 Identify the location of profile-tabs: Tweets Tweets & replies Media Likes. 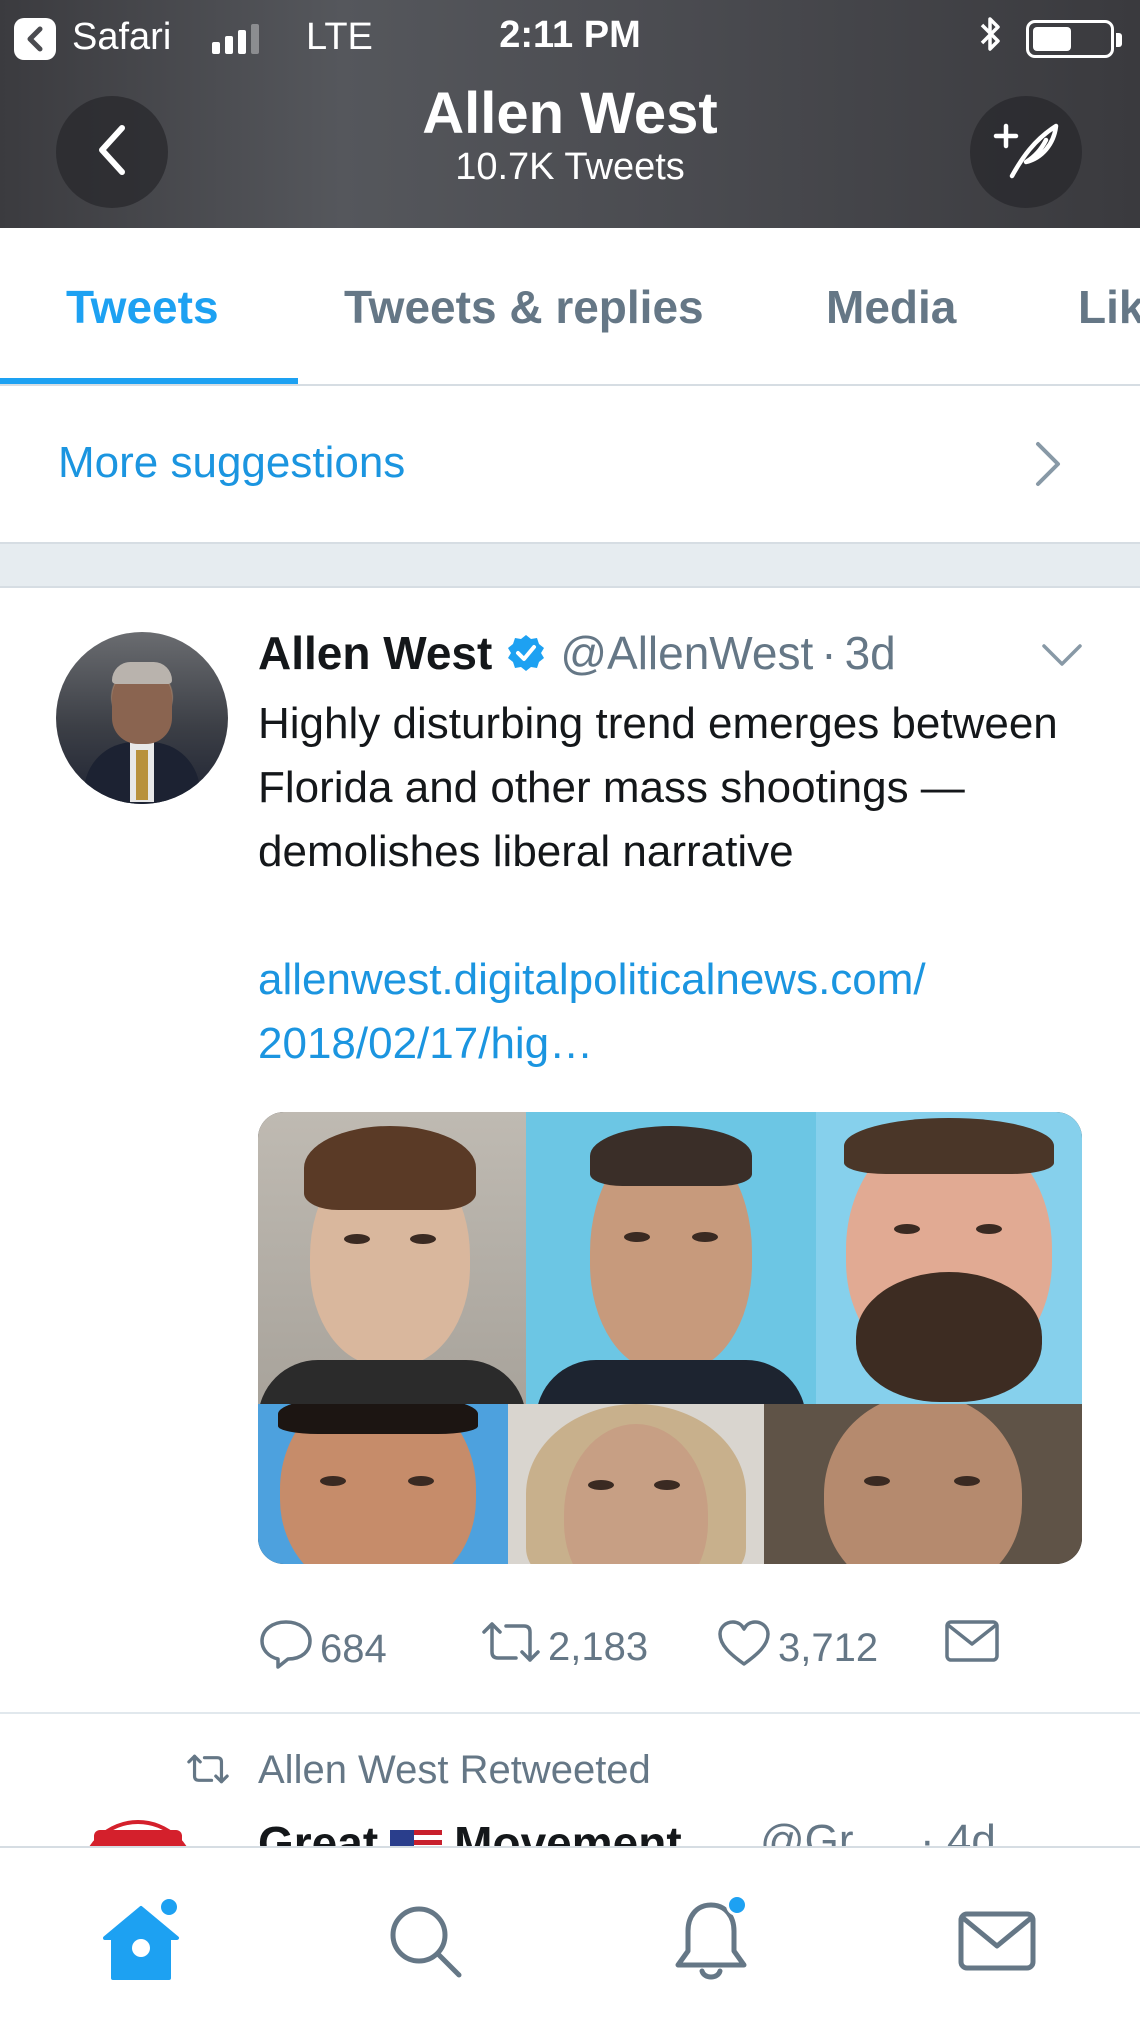
(570, 307).